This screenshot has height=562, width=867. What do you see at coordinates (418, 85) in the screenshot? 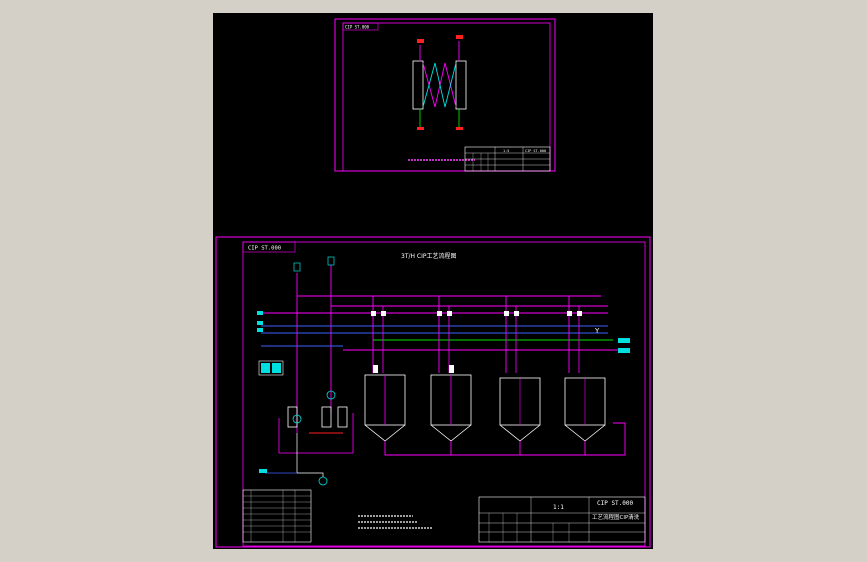
I see `exchanger-plate-left` at bounding box center [418, 85].